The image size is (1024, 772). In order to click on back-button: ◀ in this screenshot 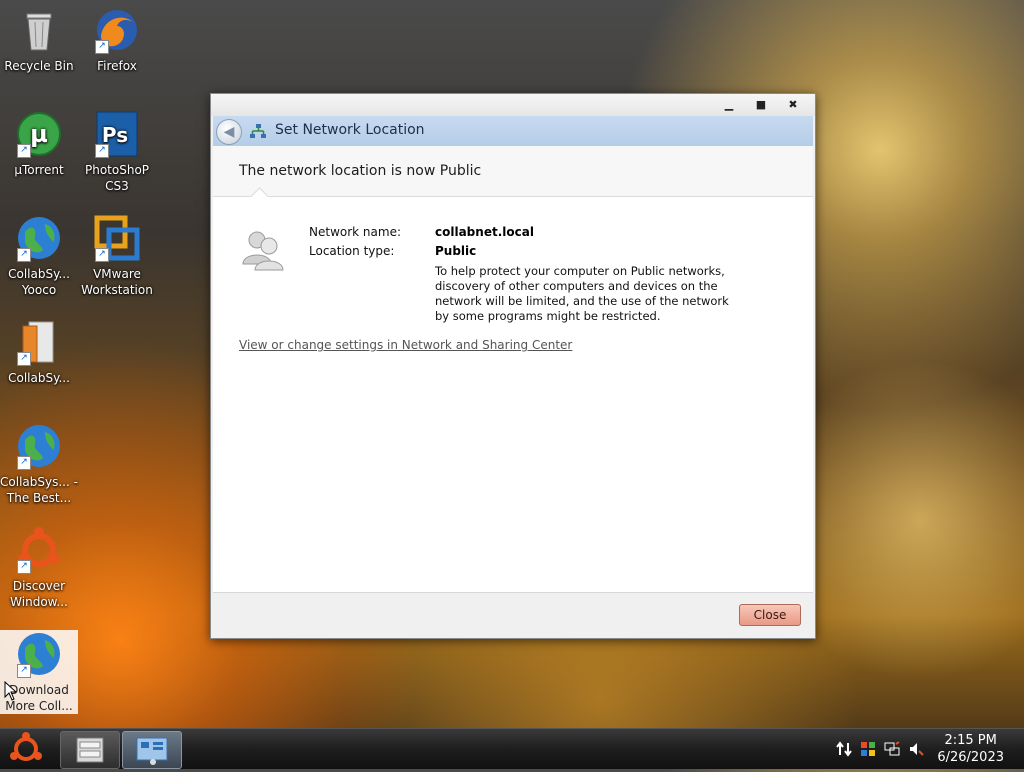, I will do `click(229, 132)`.